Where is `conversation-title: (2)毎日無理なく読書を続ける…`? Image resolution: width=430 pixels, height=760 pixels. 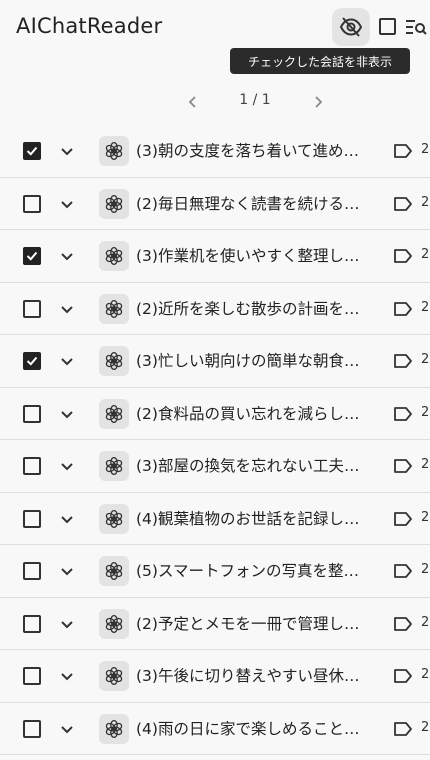
conversation-title: (2)毎日無理なく読書を続ける… is located at coordinates (252, 203).